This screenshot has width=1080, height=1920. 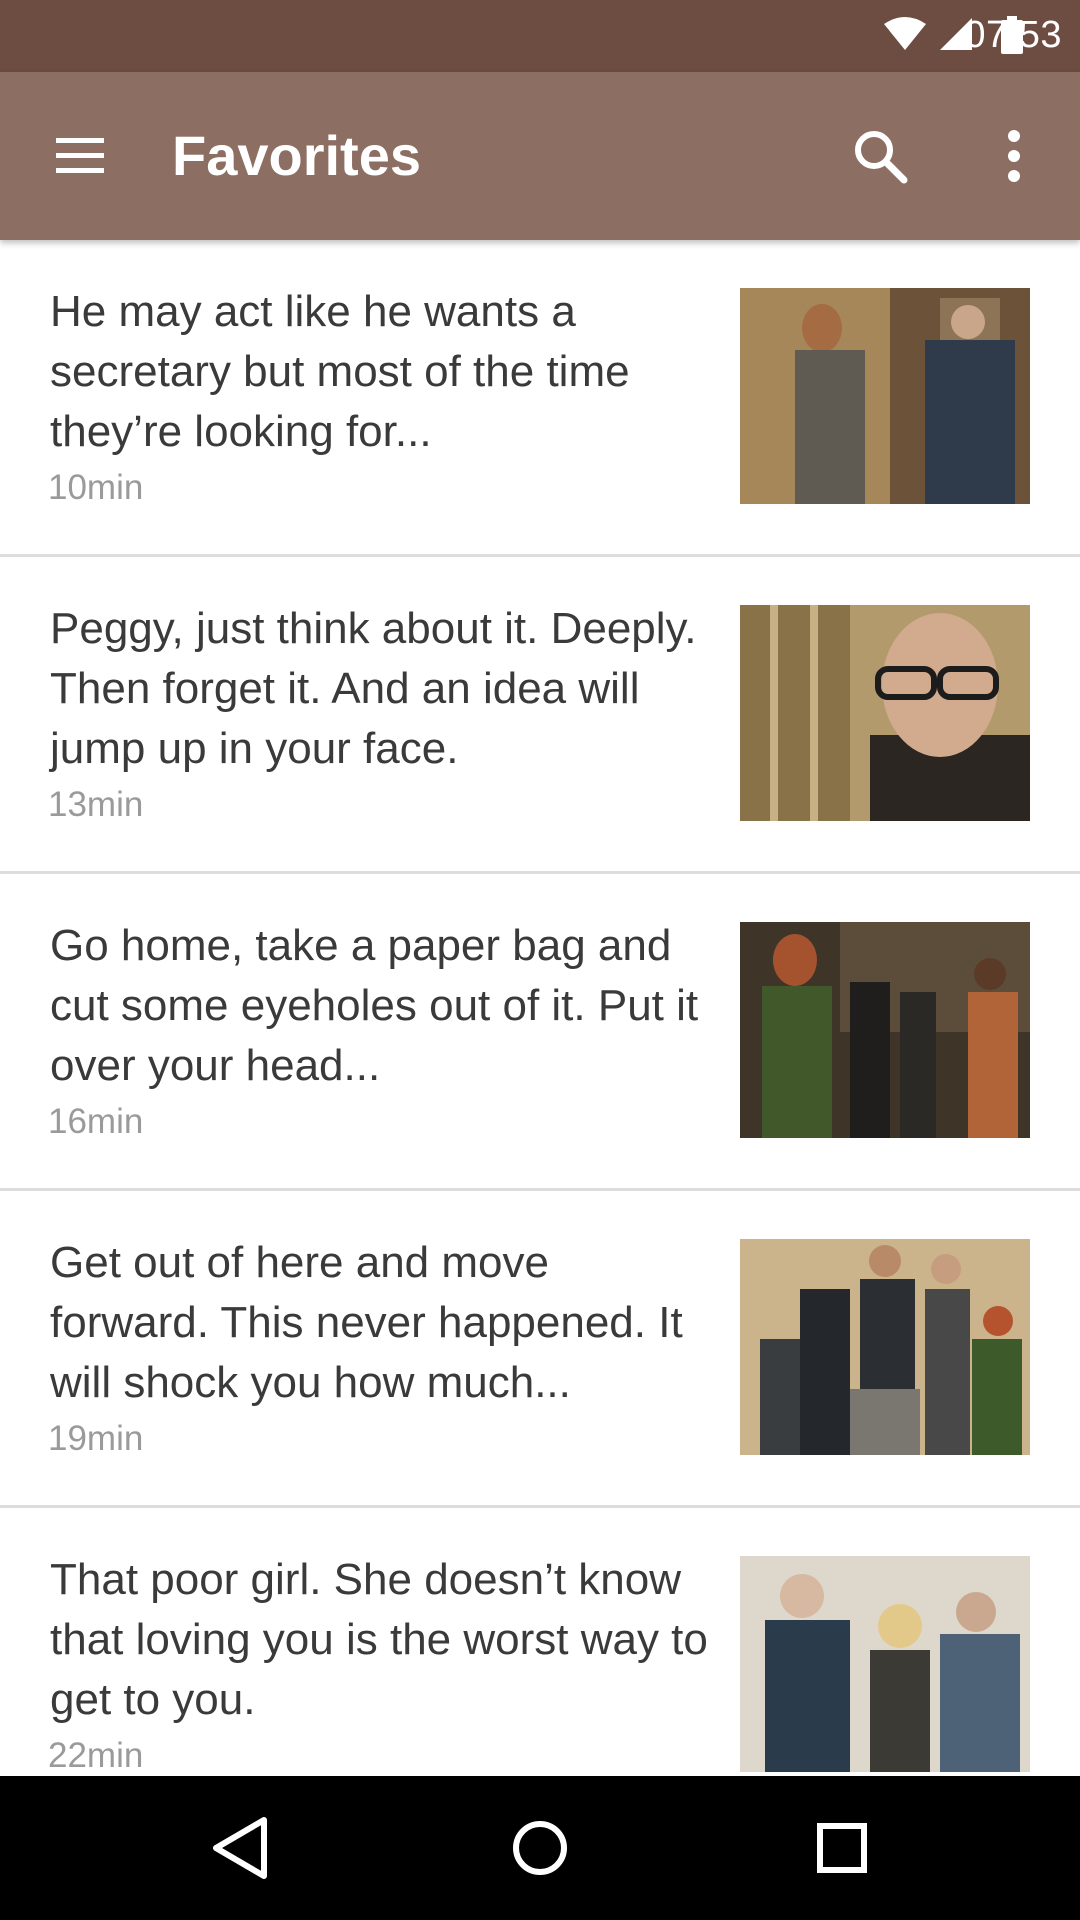 I want to click on item-duration: 10min, so click(x=96, y=487).